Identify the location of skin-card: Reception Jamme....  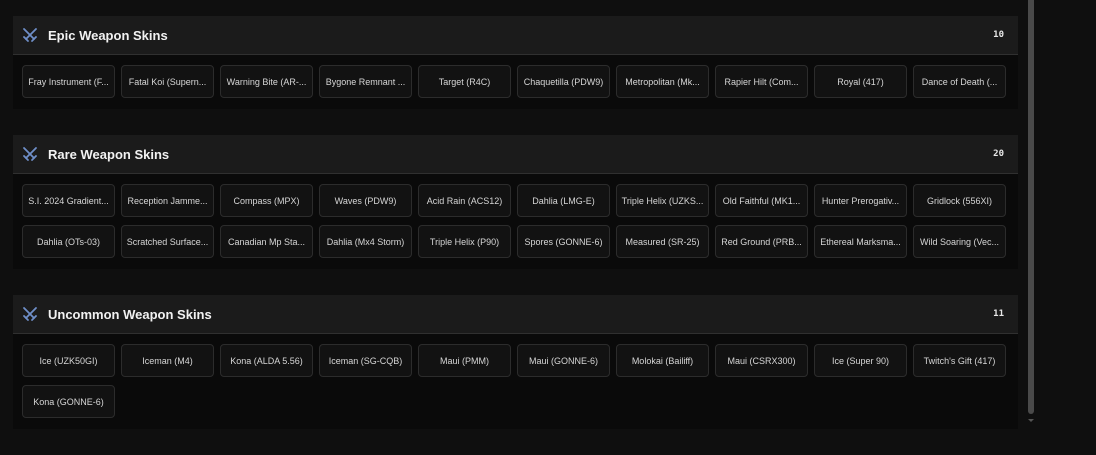
(167, 200).